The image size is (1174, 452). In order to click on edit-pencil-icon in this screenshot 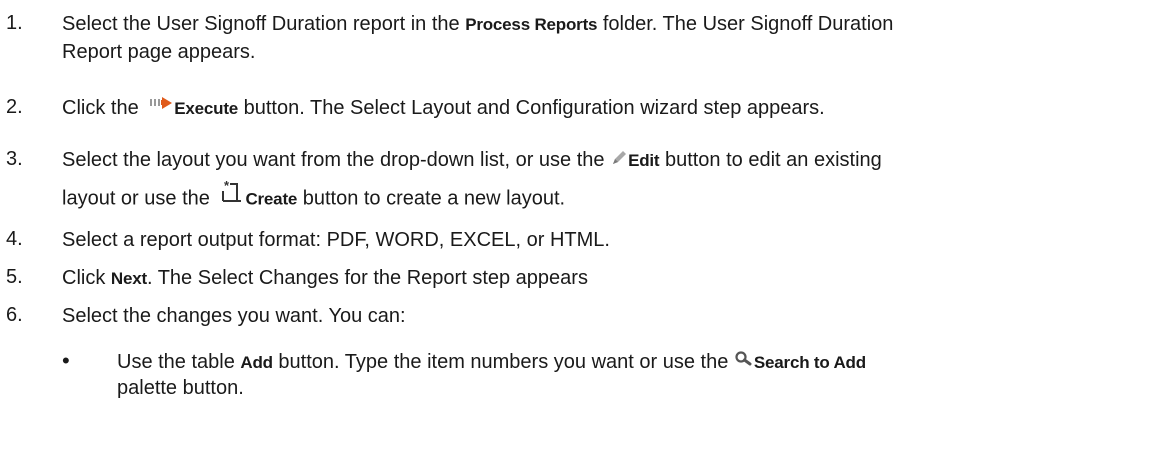, I will do `click(619, 158)`.